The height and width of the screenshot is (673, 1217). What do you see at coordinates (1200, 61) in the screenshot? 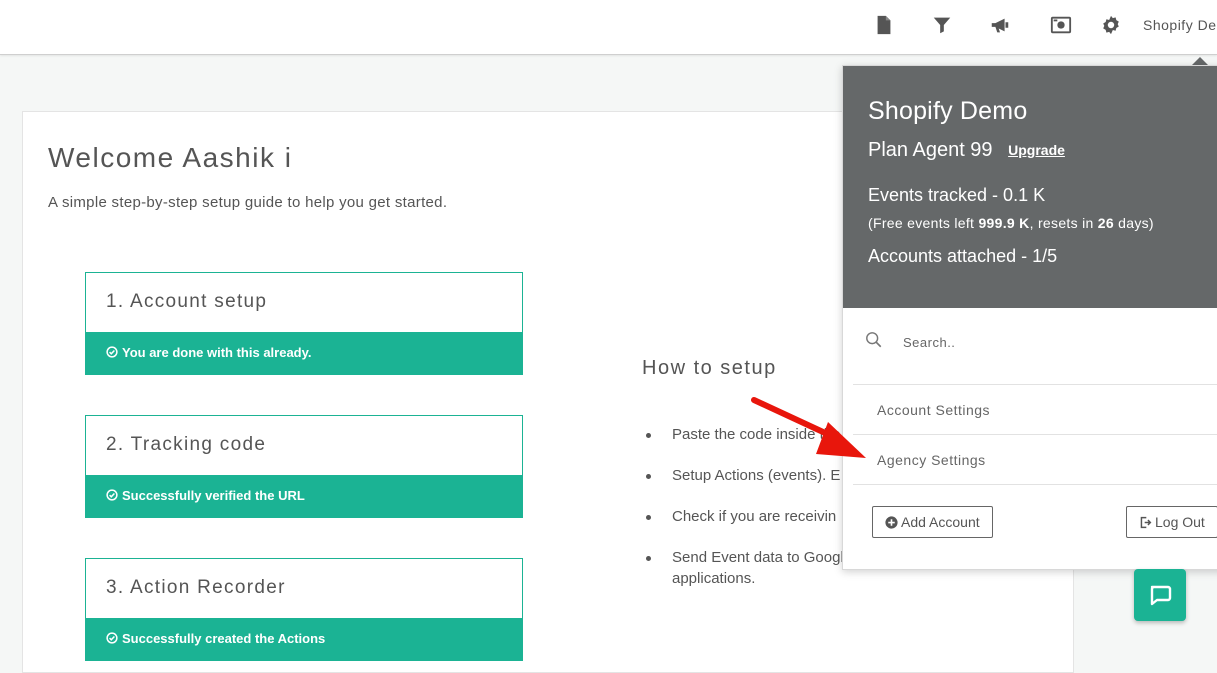
I see `dropdown-caret` at bounding box center [1200, 61].